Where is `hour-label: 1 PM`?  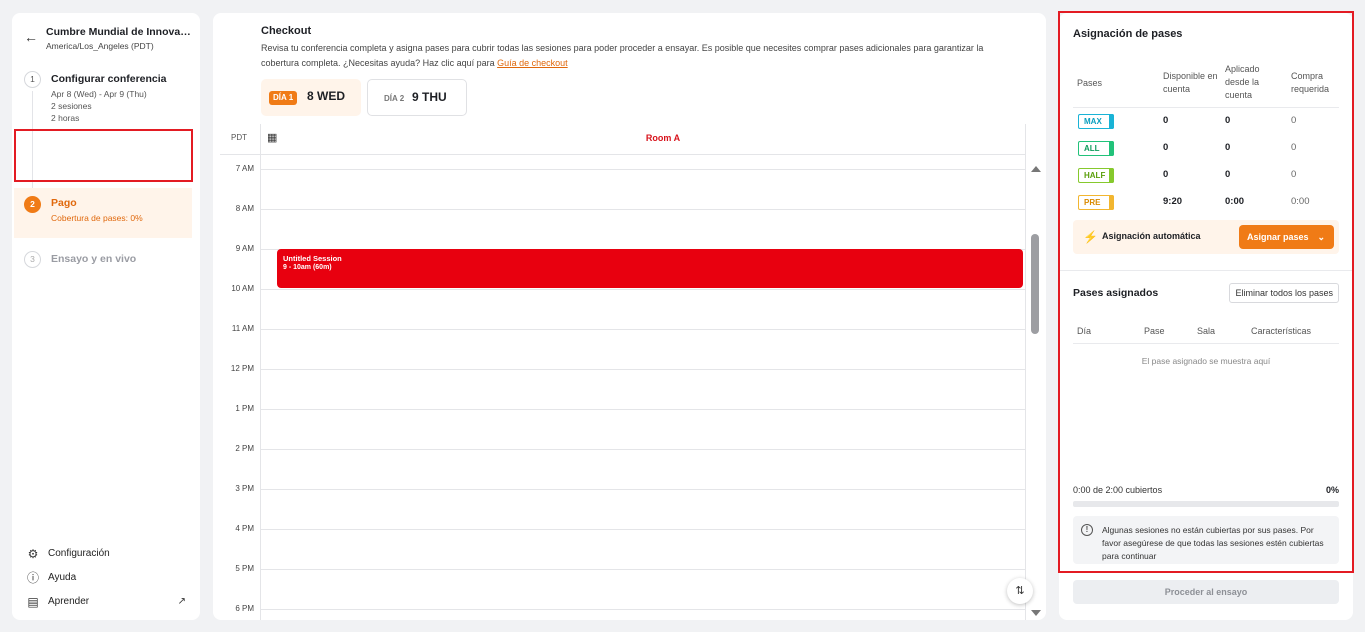 hour-label: 1 PM is located at coordinates (244, 408).